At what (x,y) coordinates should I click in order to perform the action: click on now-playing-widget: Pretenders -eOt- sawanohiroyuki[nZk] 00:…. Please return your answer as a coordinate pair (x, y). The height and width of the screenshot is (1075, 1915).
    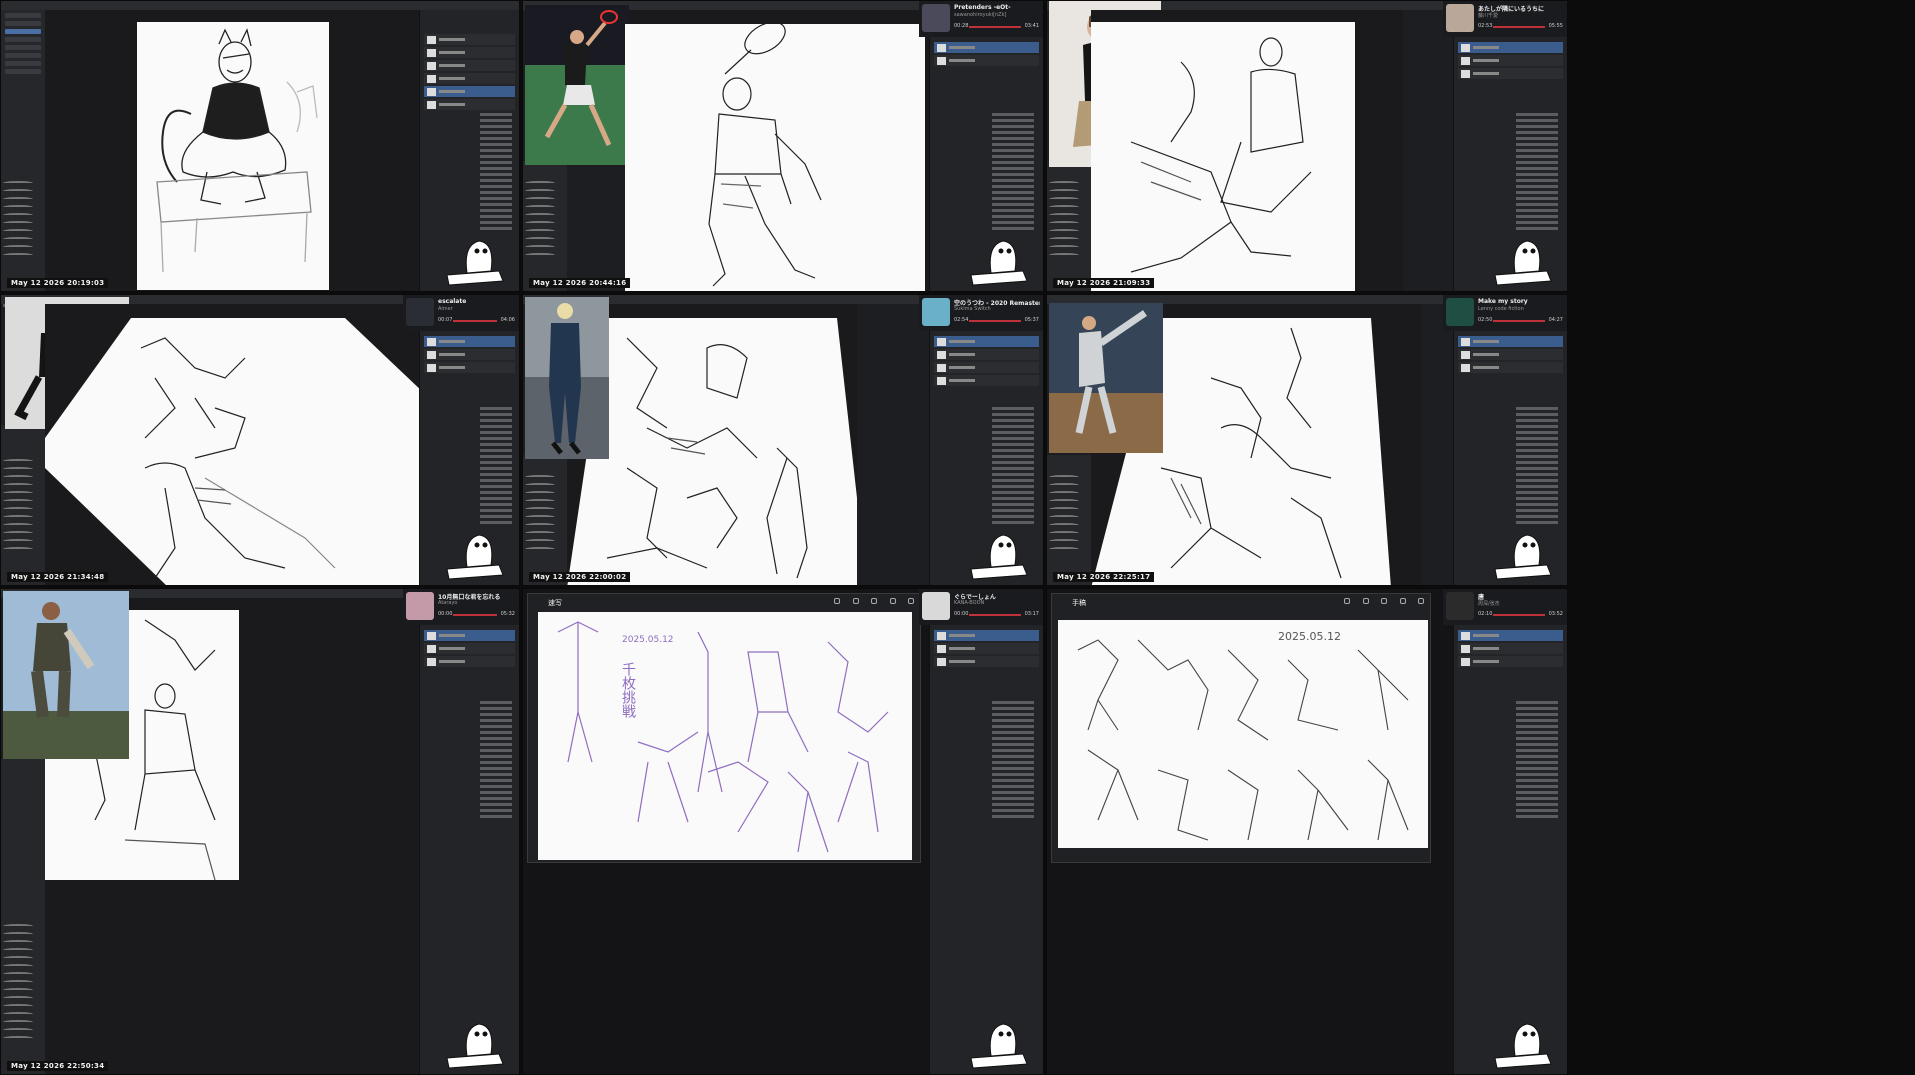
    Looking at the image, I should click on (981, 19).